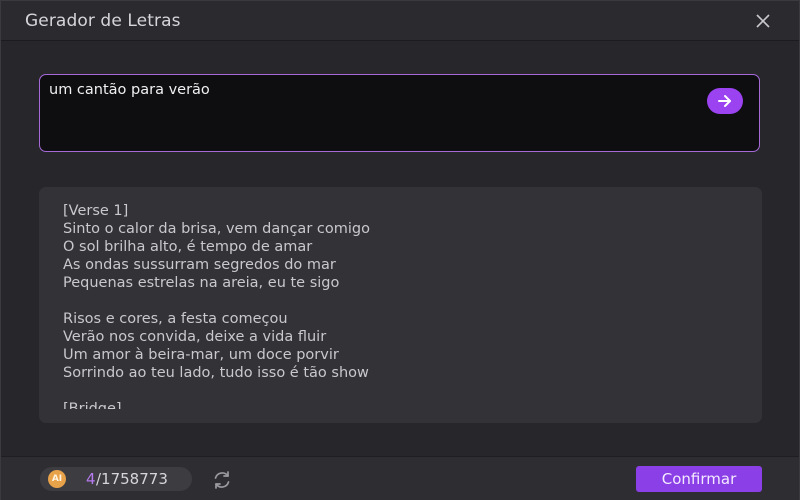 The width and height of the screenshot is (800, 500). What do you see at coordinates (399, 113) in the screenshot?
I see `prompt-input-box` at bounding box center [399, 113].